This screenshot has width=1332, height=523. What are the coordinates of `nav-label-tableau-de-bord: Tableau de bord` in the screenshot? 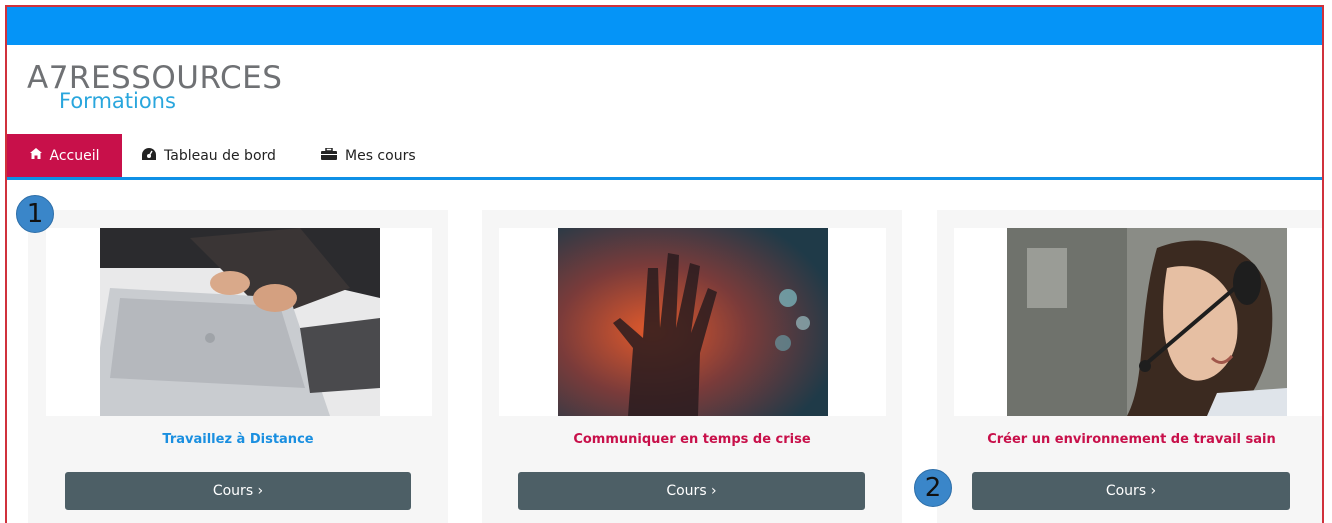 It's located at (220, 155).